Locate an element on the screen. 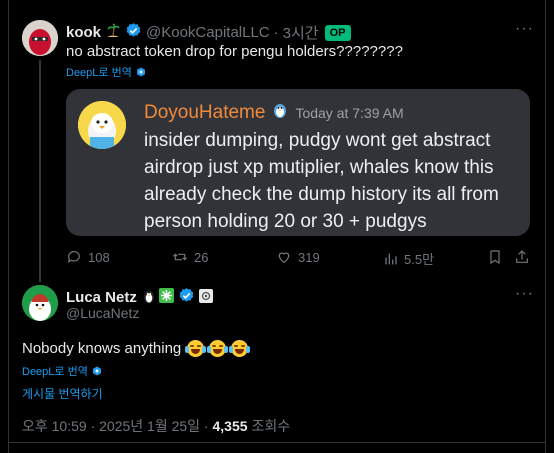 The image size is (554, 453). like-count: 319 is located at coordinates (309, 257).